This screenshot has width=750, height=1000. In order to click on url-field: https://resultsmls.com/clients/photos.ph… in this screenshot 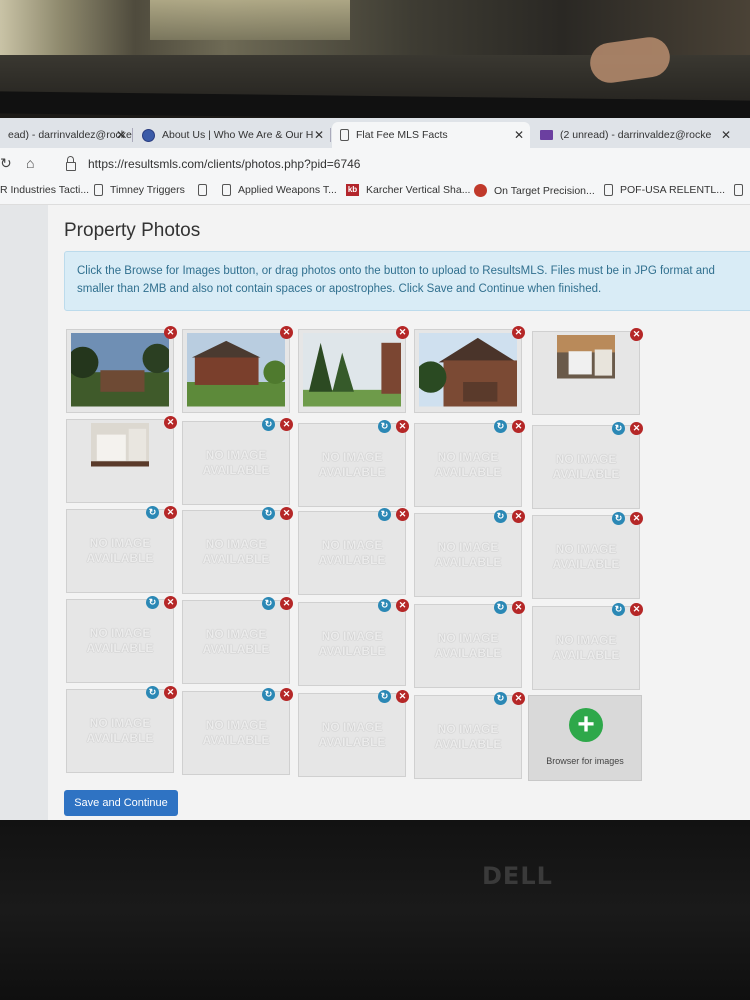, I will do `click(406, 164)`.